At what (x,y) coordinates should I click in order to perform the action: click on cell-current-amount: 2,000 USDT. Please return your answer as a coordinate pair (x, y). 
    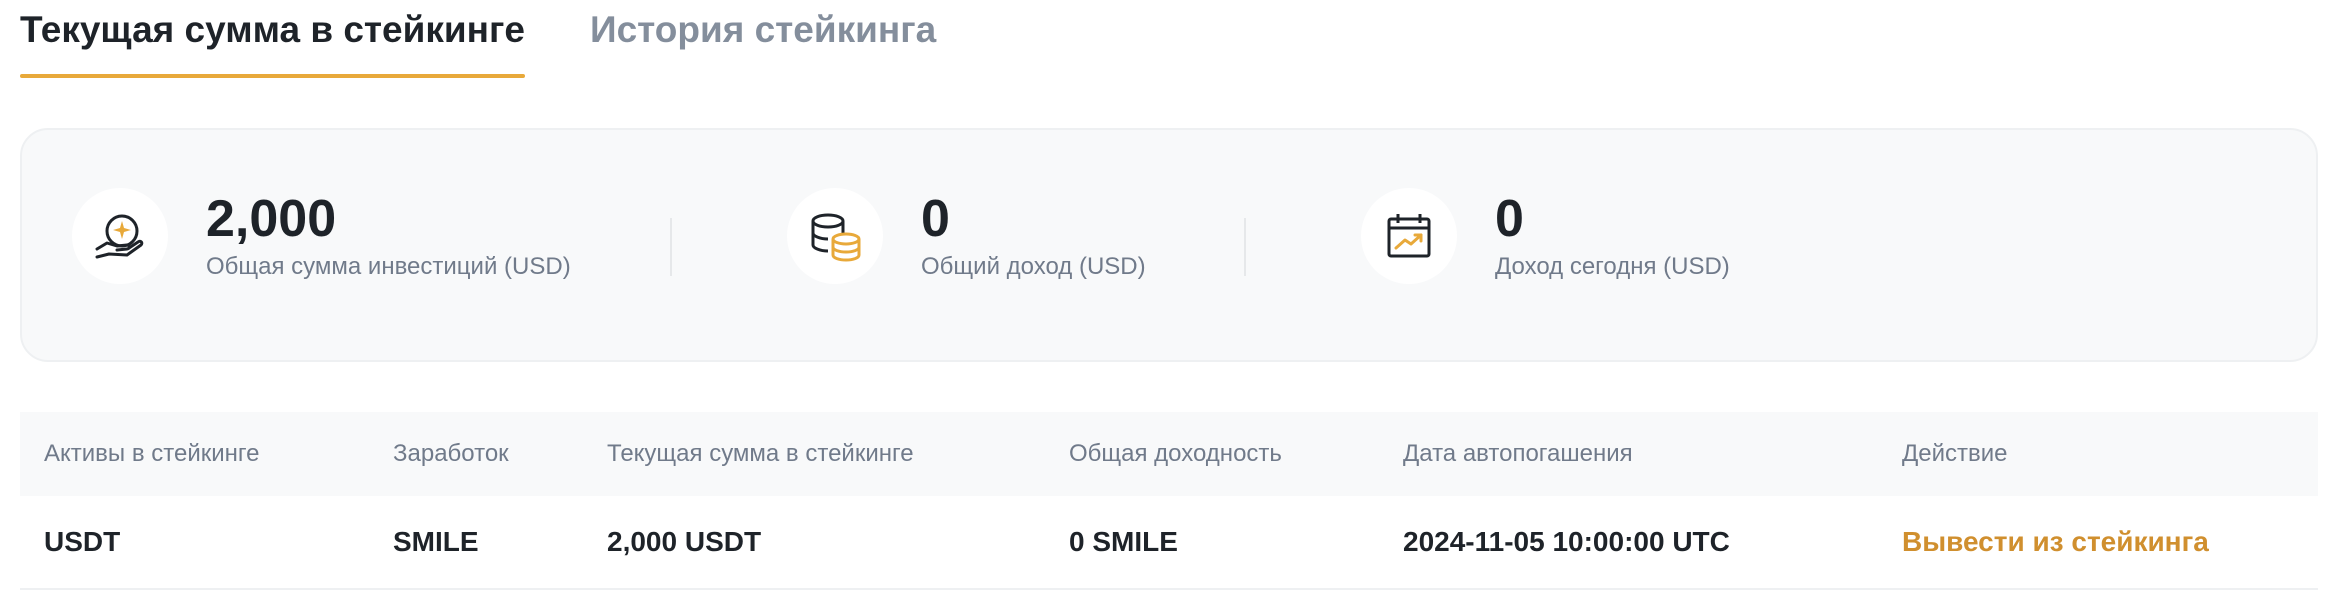
    Looking at the image, I should click on (684, 541).